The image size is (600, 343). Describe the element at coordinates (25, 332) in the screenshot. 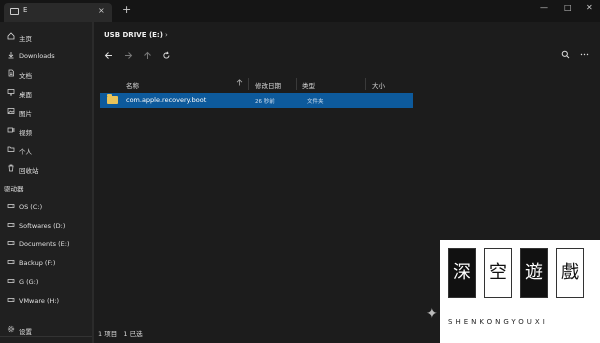

I see `sidebar-item-label: 设置` at that location.